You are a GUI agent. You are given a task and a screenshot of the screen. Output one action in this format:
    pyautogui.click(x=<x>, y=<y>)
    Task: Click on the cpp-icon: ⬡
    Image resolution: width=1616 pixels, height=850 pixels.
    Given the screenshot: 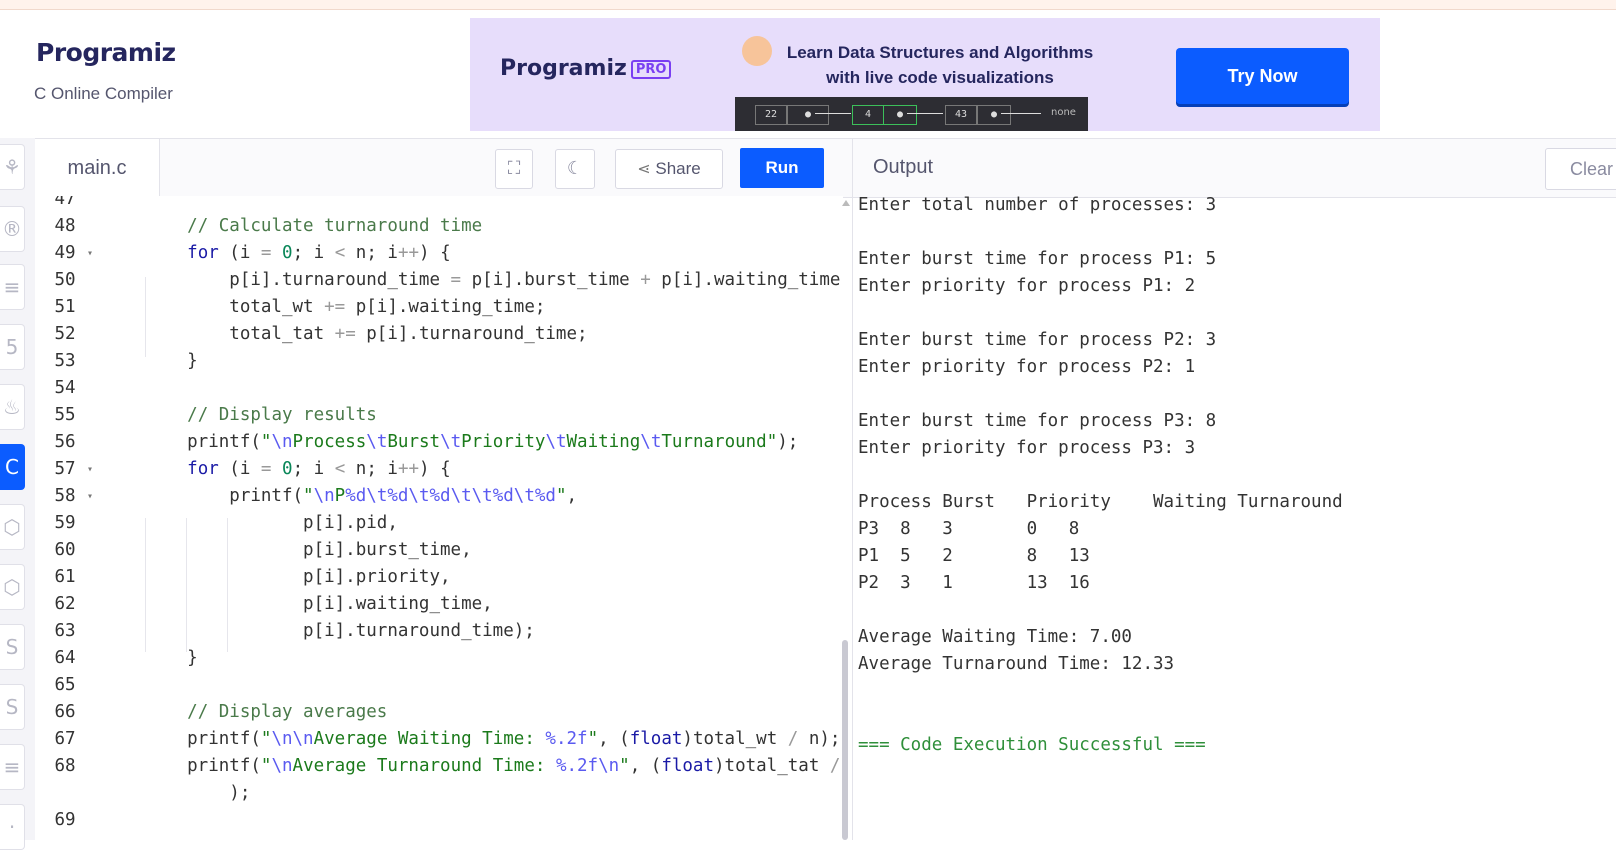 What is the action you would take?
    pyautogui.click(x=12, y=527)
    